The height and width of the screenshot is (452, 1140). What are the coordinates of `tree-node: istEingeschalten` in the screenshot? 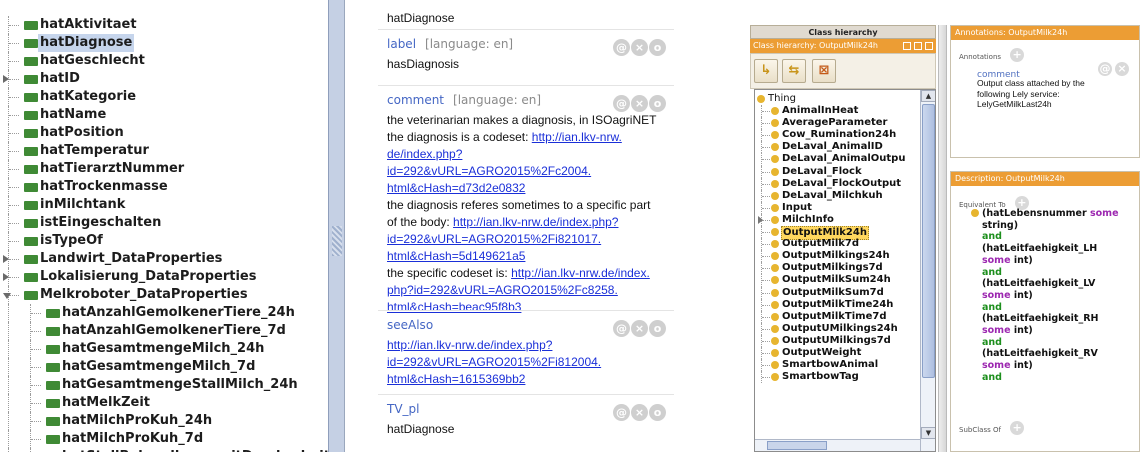 It's located at (164, 223).